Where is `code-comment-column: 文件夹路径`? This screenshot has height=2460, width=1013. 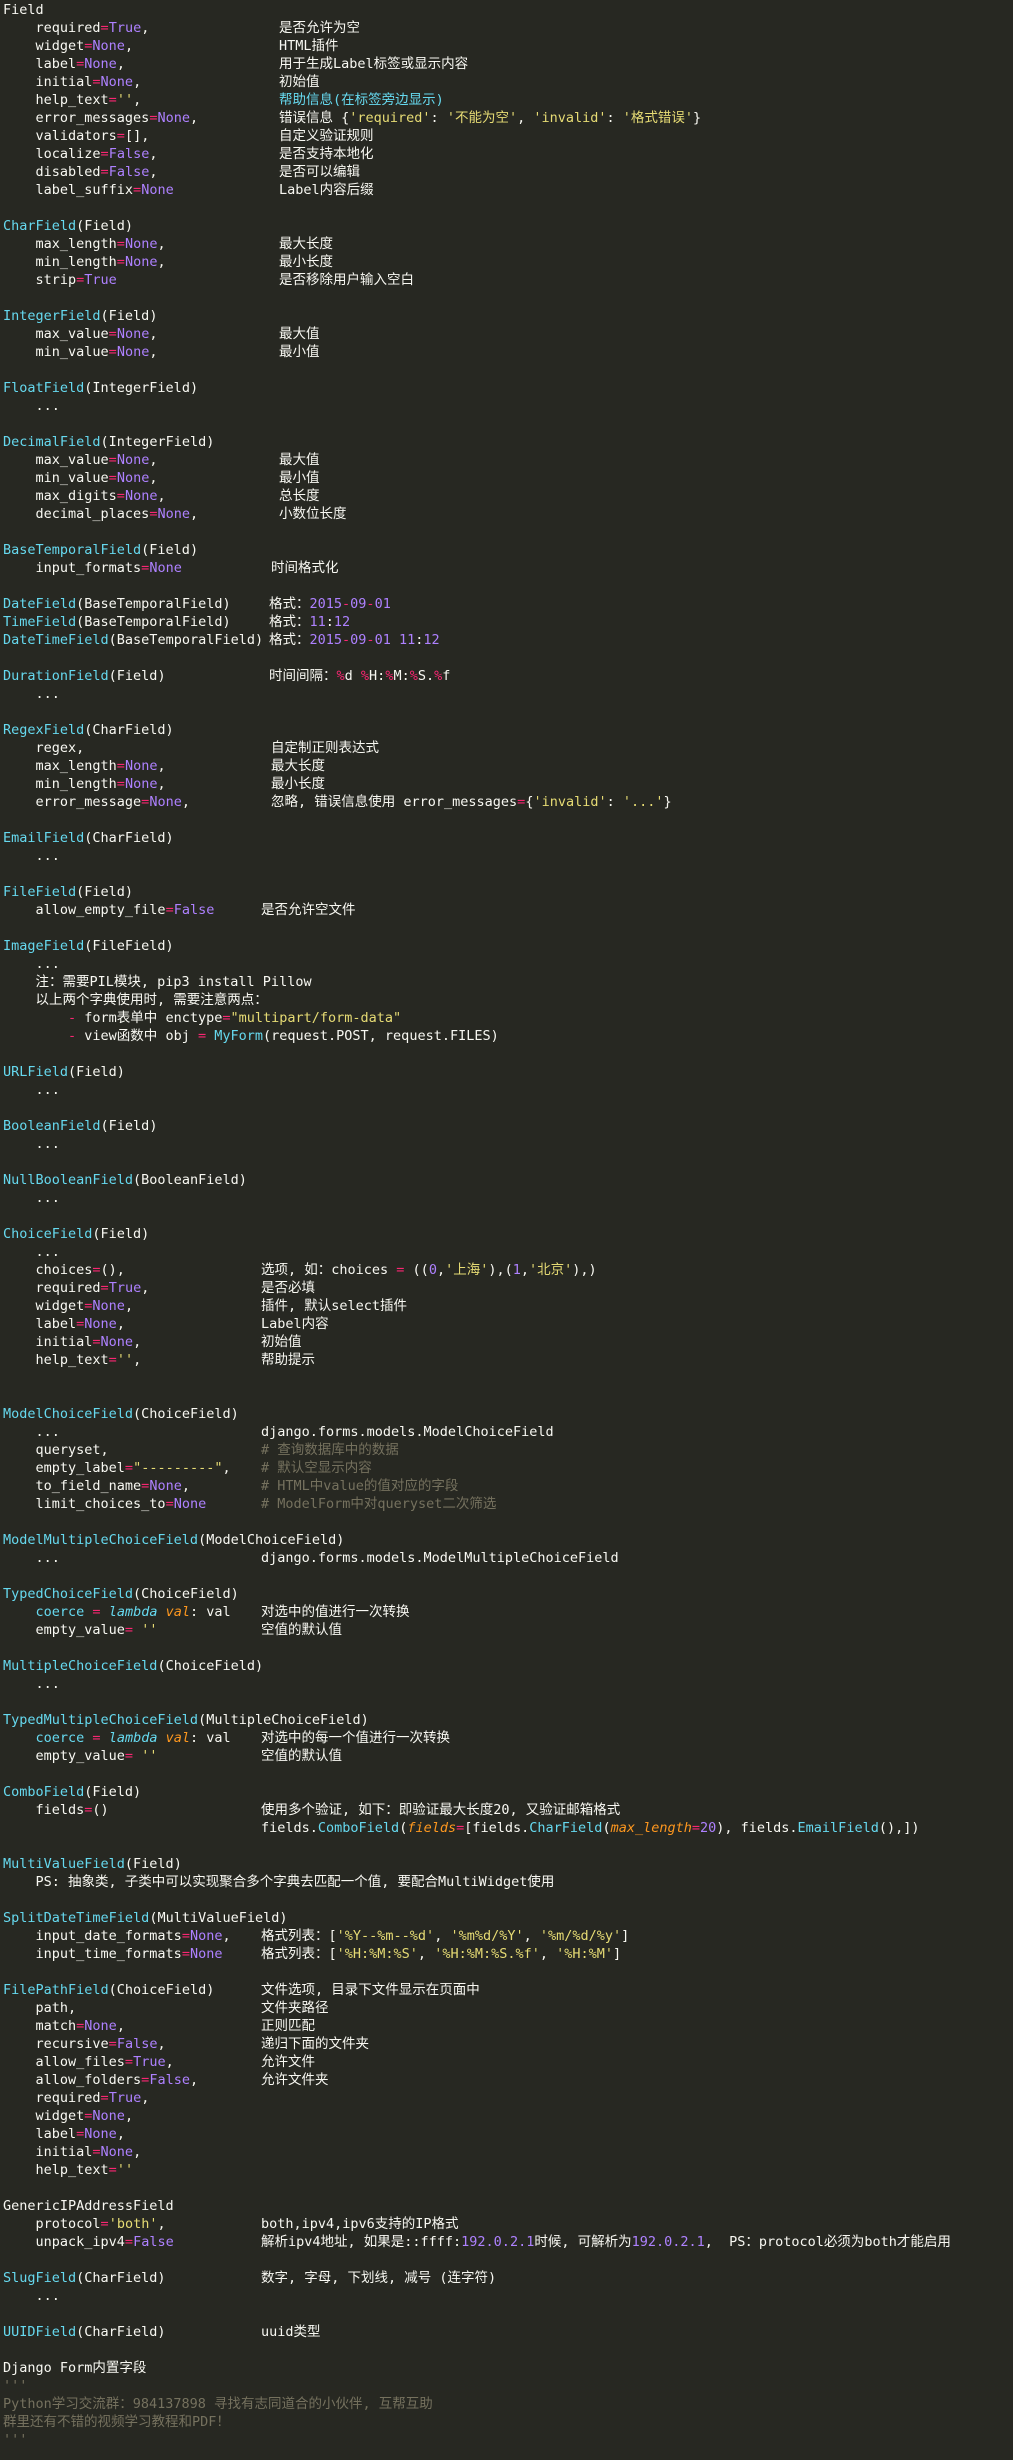 code-comment-column: 文件夹路径 is located at coordinates (295, 2008).